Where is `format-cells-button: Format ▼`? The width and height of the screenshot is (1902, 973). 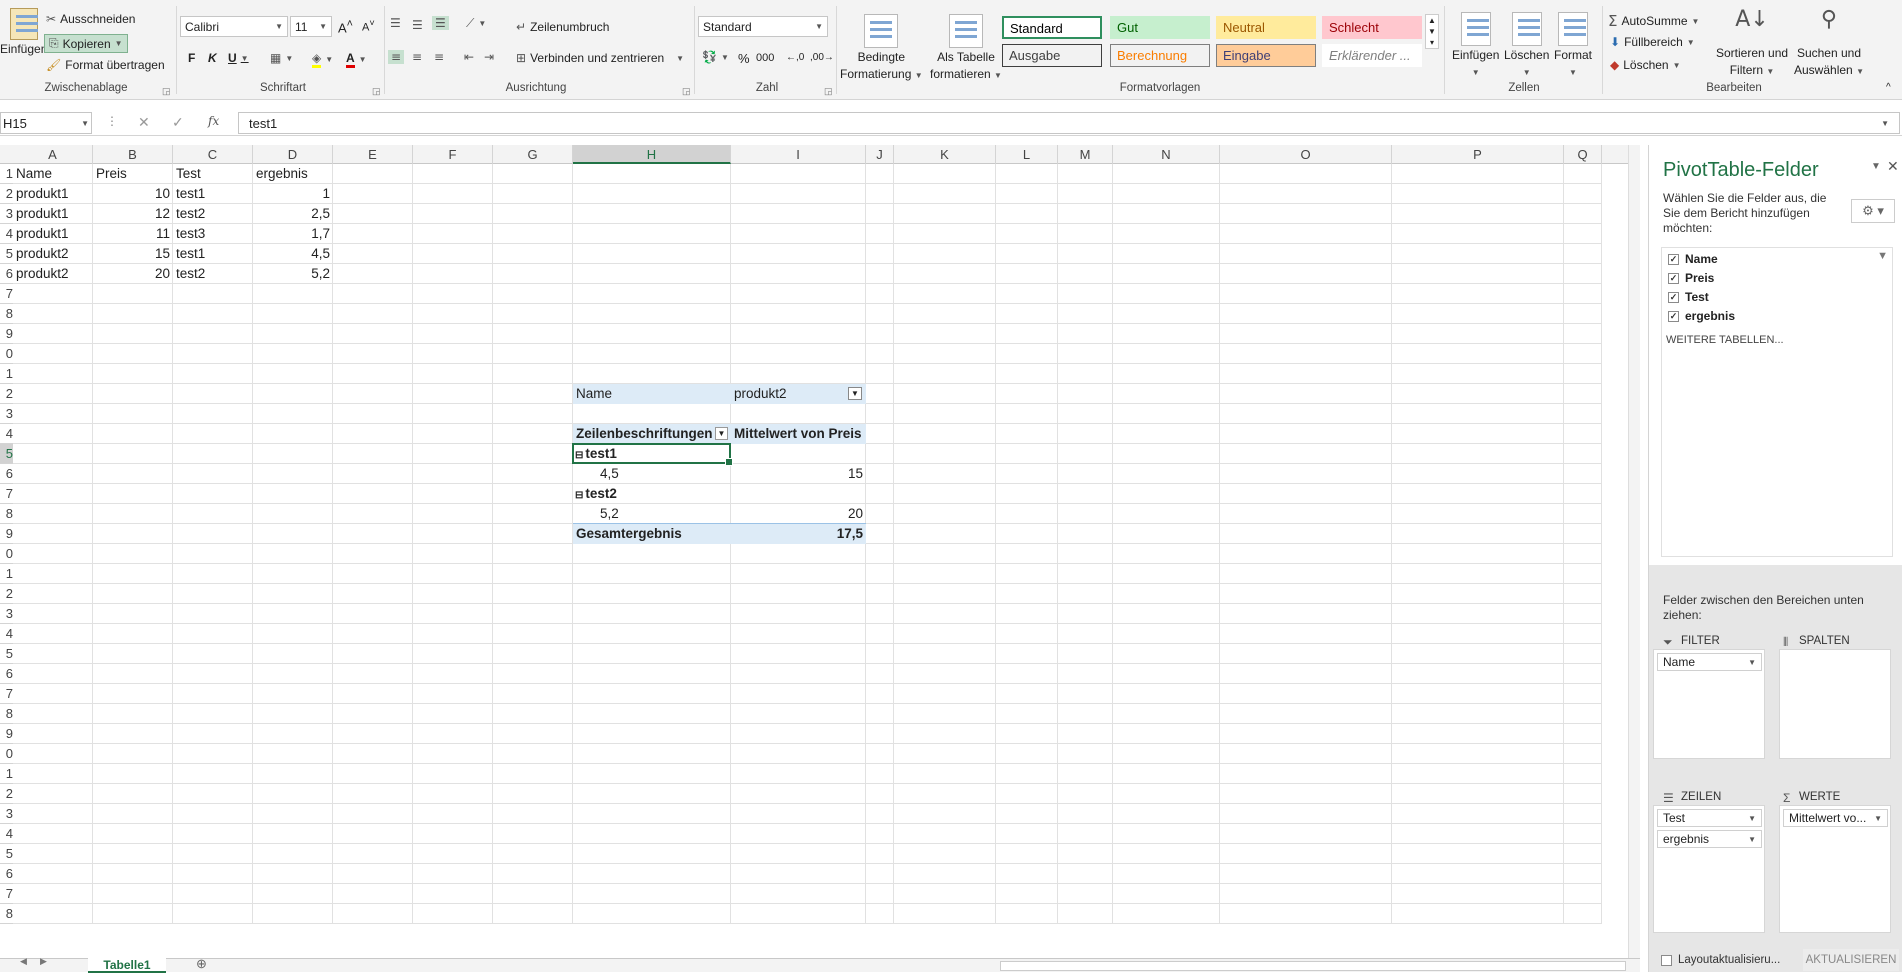
format-cells-button: Format ▼ is located at coordinates (1573, 46).